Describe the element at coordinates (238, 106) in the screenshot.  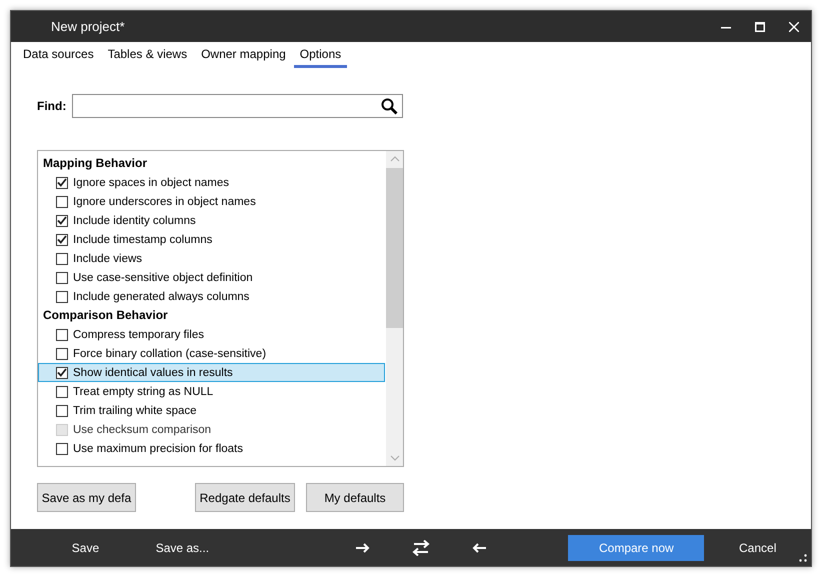
I see `find-field` at that location.